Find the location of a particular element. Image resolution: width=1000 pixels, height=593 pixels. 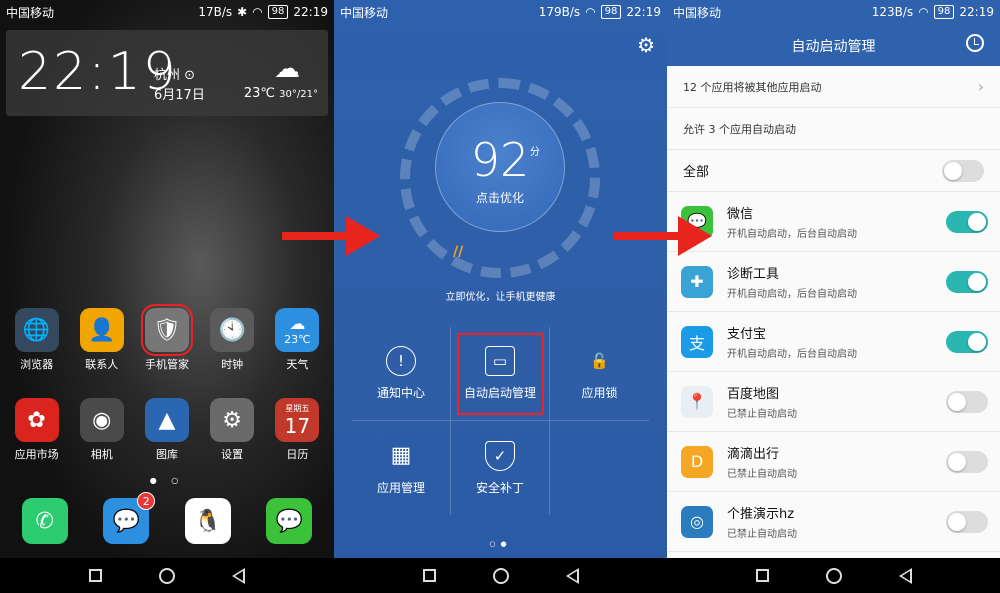

startup-icon: ▭ is located at coordinates (500, 361).